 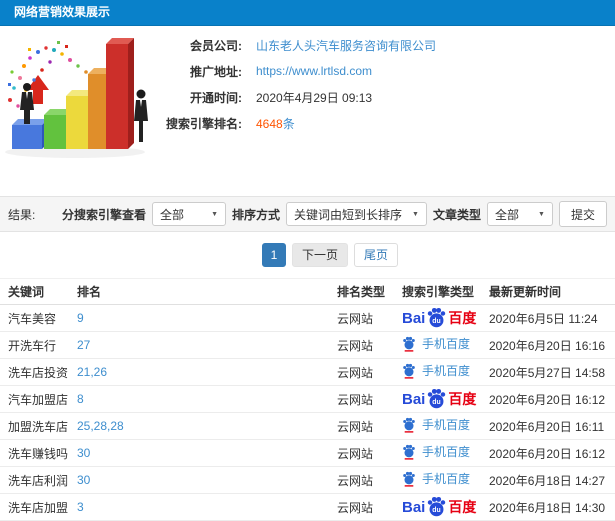 I want to click on sort-select-value: 关键词由短到长排序, so click(x=348, y=214).